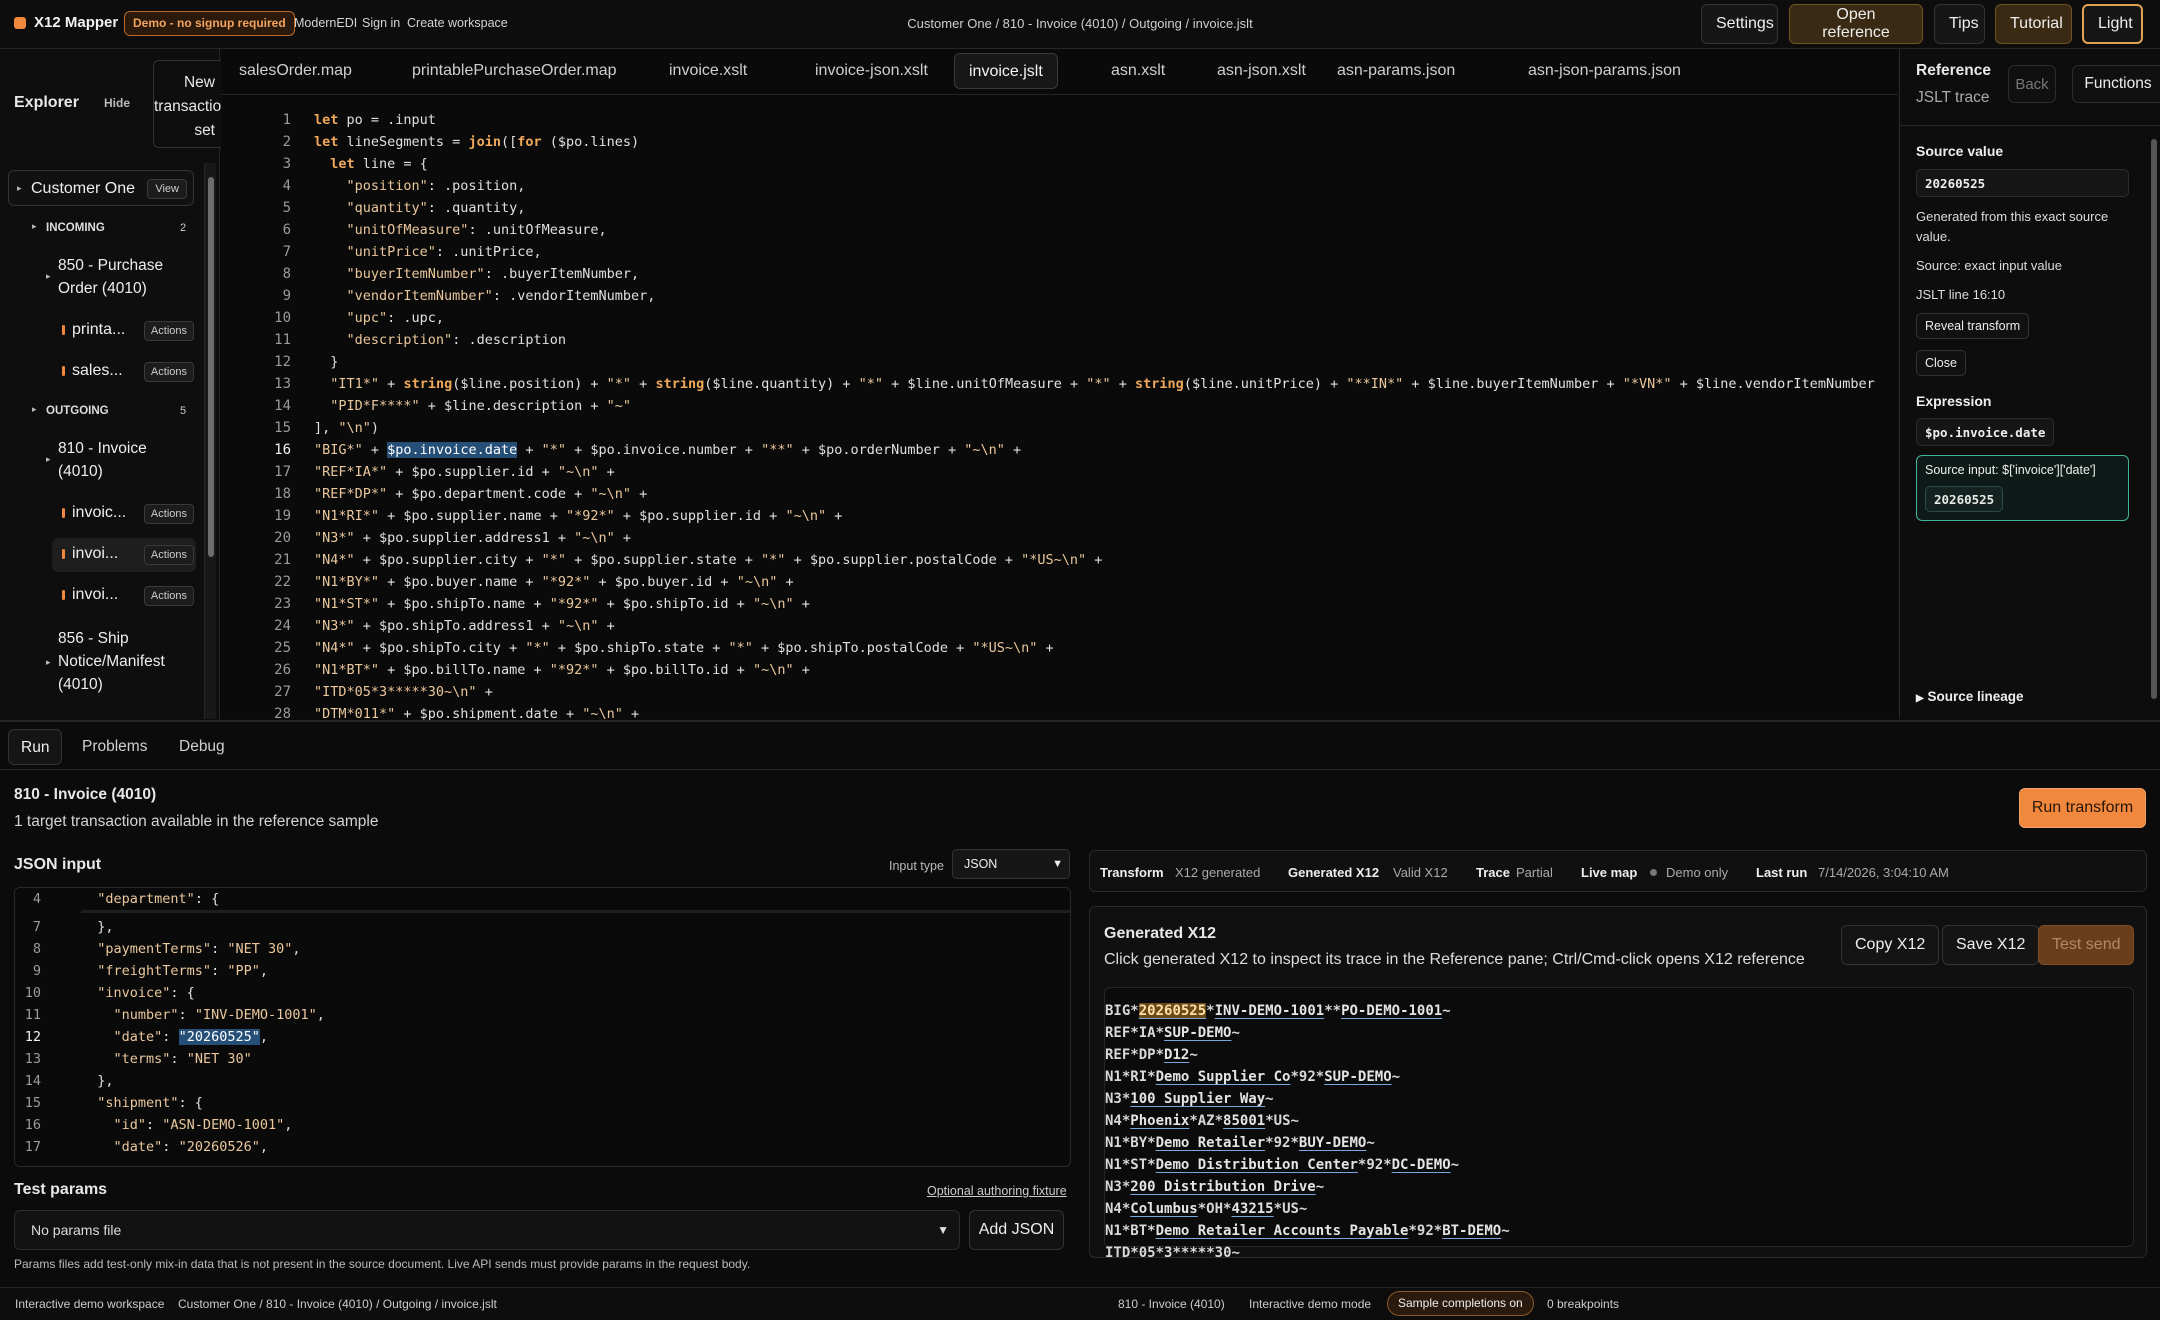 The image size is (2160, 1320). What do you see at coordinates (1104, 362) in the screenshot?
I see `code-line: }` at bounding box center [1104, 362].